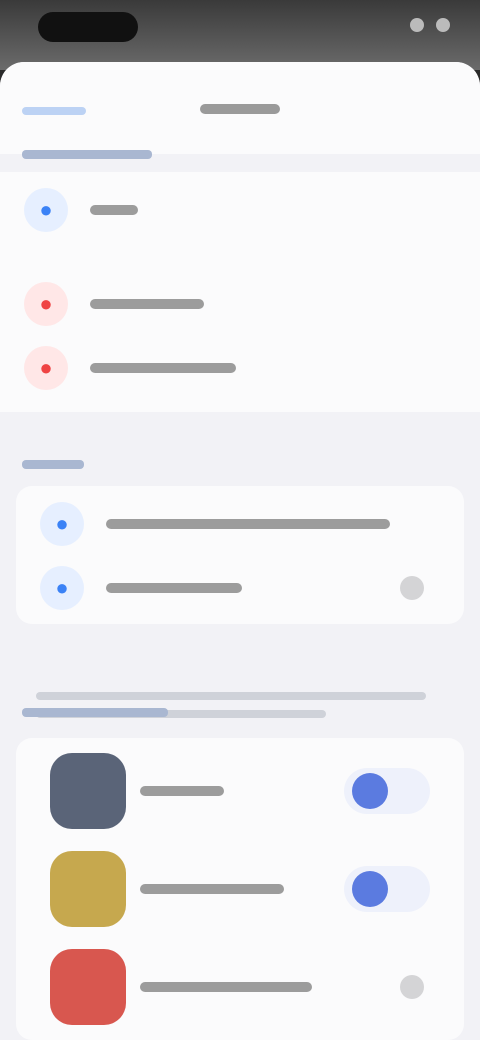 Image resolution: width=480 pixels, height=1040 pixels. What do you see at coordinates (231, 696) in the screenshot?
I see `footnote-line` at bounding box center [231, 696].